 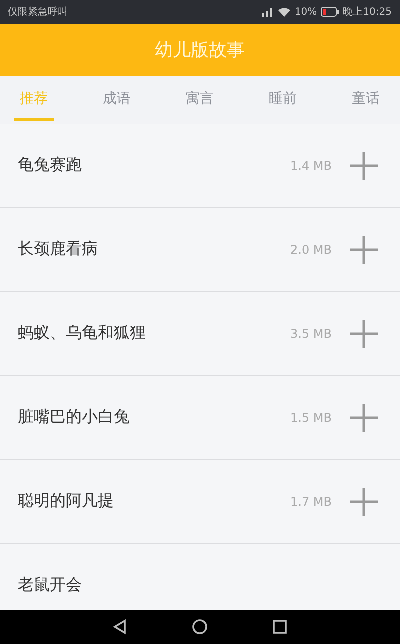 I want to click on battery-percent: 10%, so click(x=306, y=12).